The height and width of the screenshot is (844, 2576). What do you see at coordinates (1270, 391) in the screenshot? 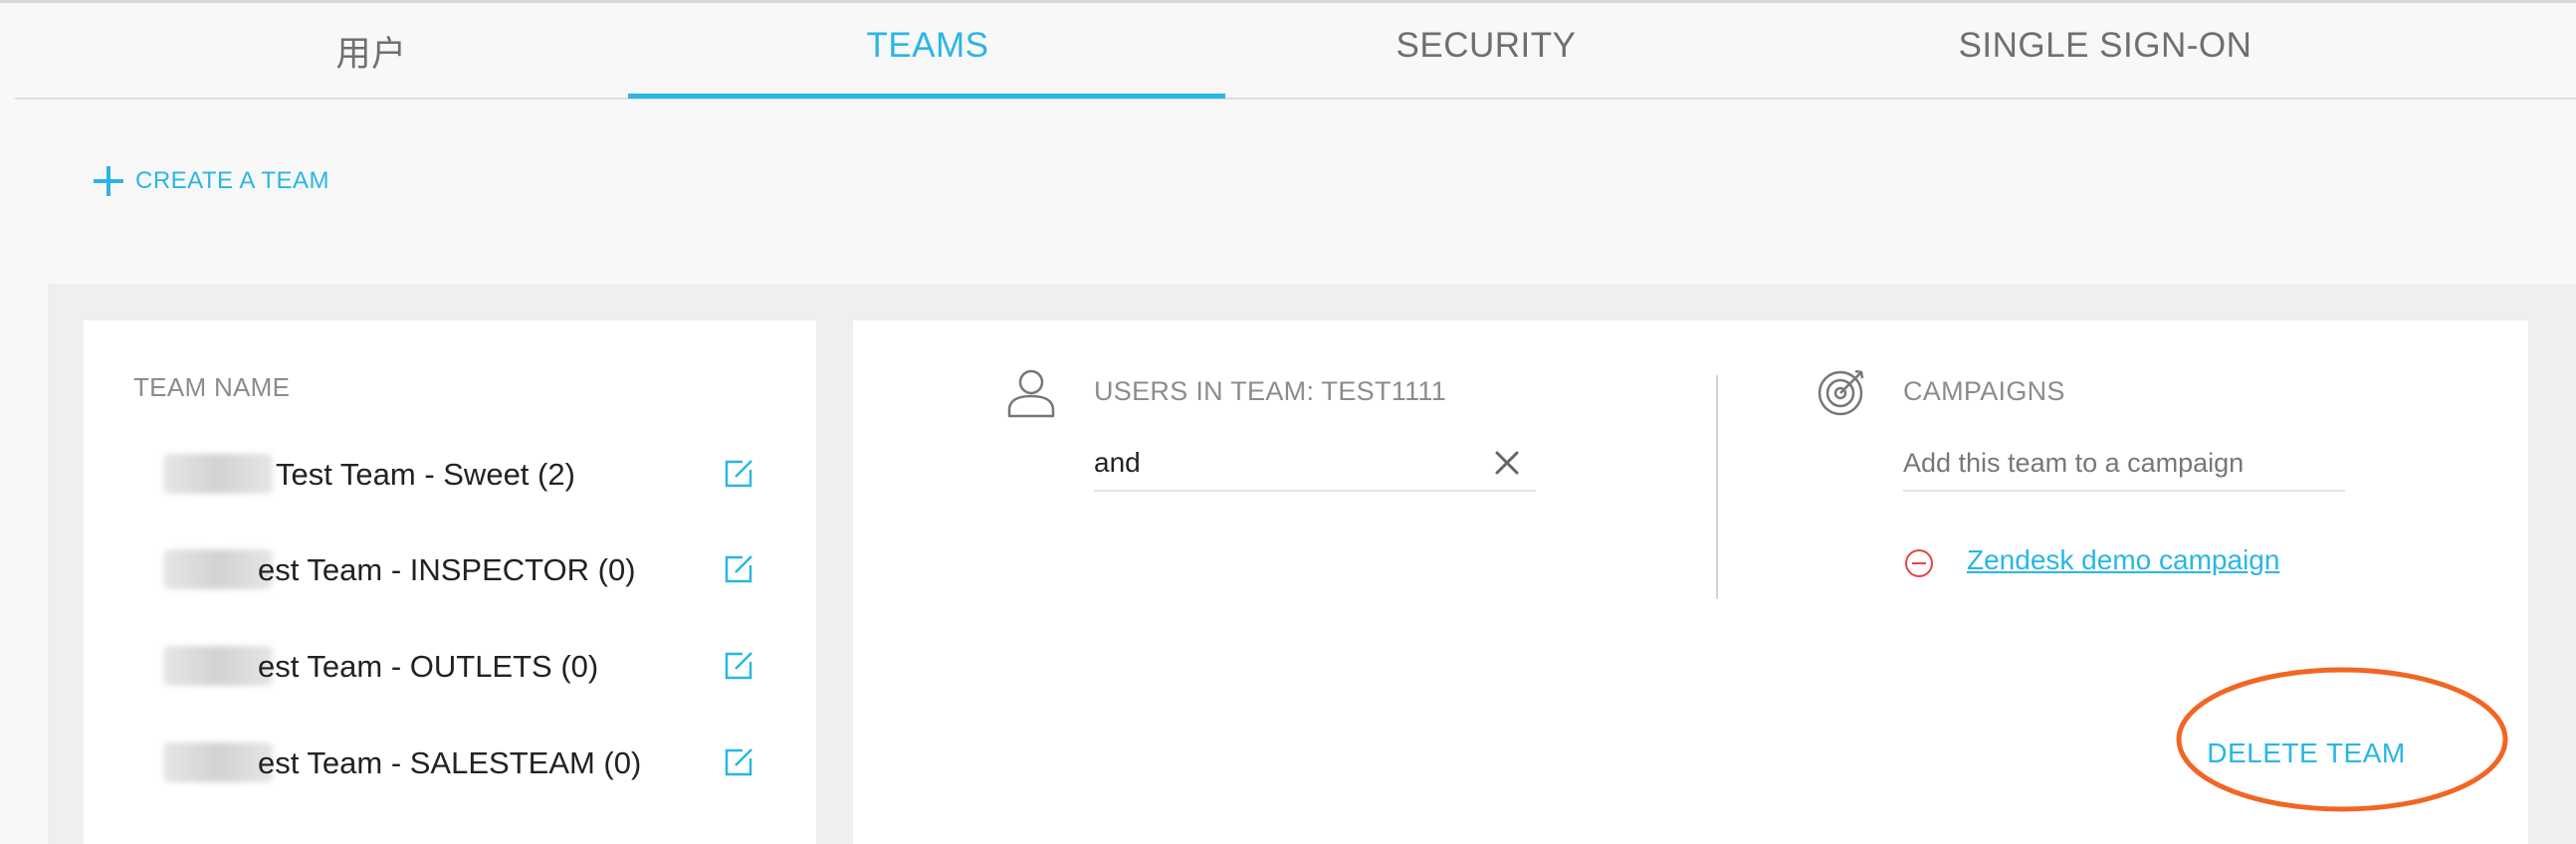
I see `users-in-team-title: USERS IN TEAM: TEST1111` at bounding box center [1270, 391].